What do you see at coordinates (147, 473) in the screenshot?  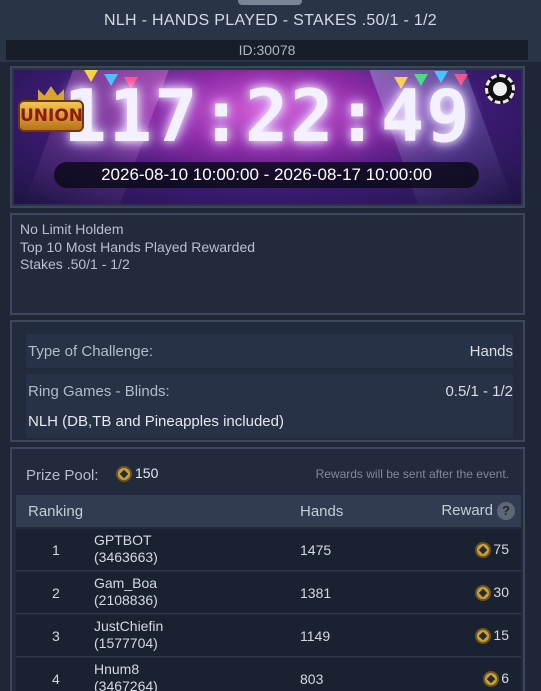 I see `prize-pool-value: 150` at bounding box center [147, 473].